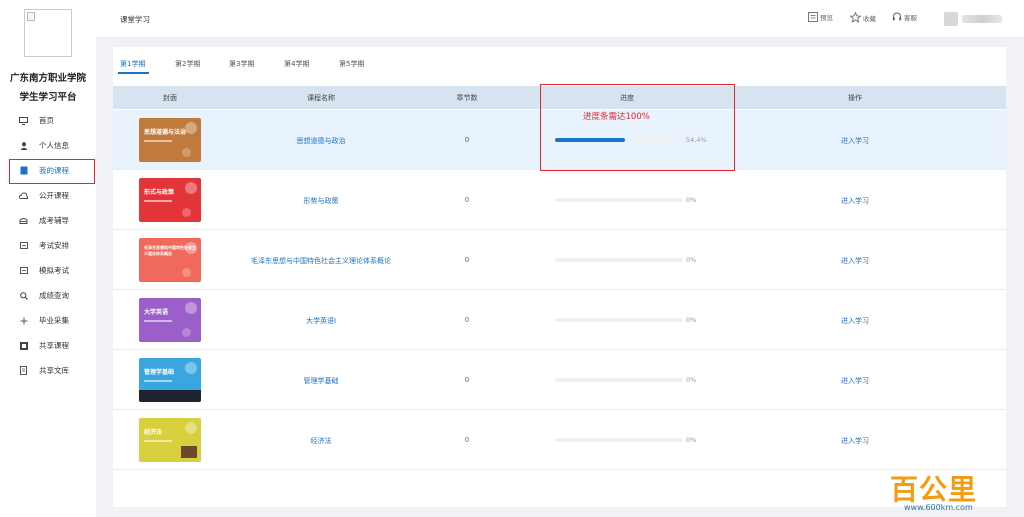 This screenshot has width=1024, height=517. I want to click on favorite-label: 收藏, so click(869, 18).